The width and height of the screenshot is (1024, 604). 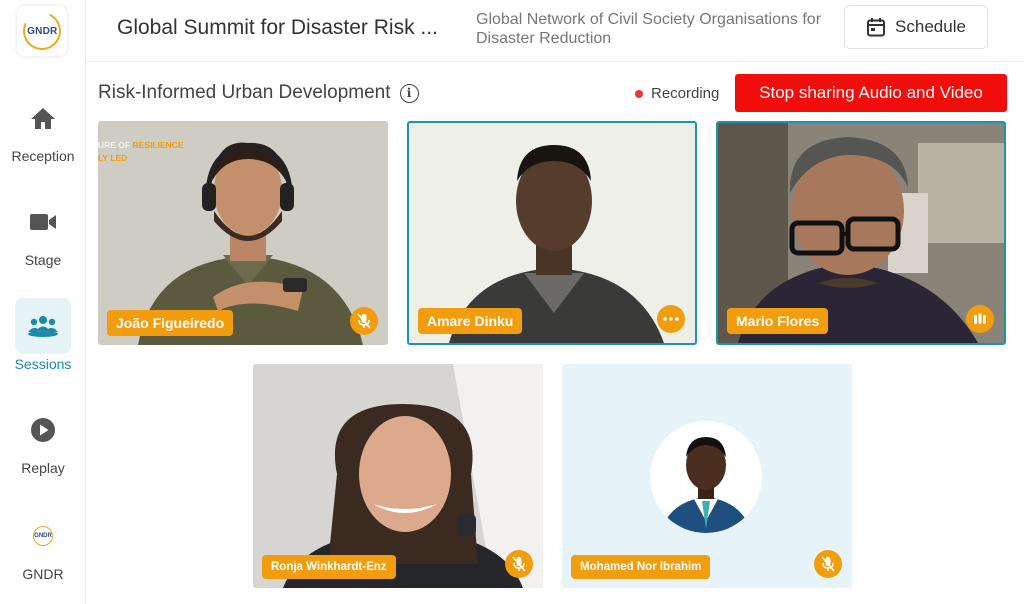 What do you see at coordinates (861, 233) in the screenshot?
I see `video-tile: Mario Flores` at bounding box center [861, 233].